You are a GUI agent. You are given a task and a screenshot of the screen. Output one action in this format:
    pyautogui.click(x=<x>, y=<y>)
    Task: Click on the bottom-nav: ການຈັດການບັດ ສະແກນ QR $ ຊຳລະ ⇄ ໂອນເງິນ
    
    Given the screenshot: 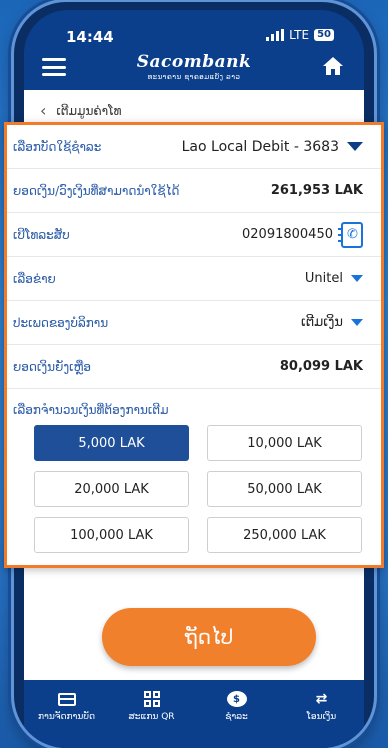 What is the action you would take?
    pyautogui.click(x=194, y=714)
    